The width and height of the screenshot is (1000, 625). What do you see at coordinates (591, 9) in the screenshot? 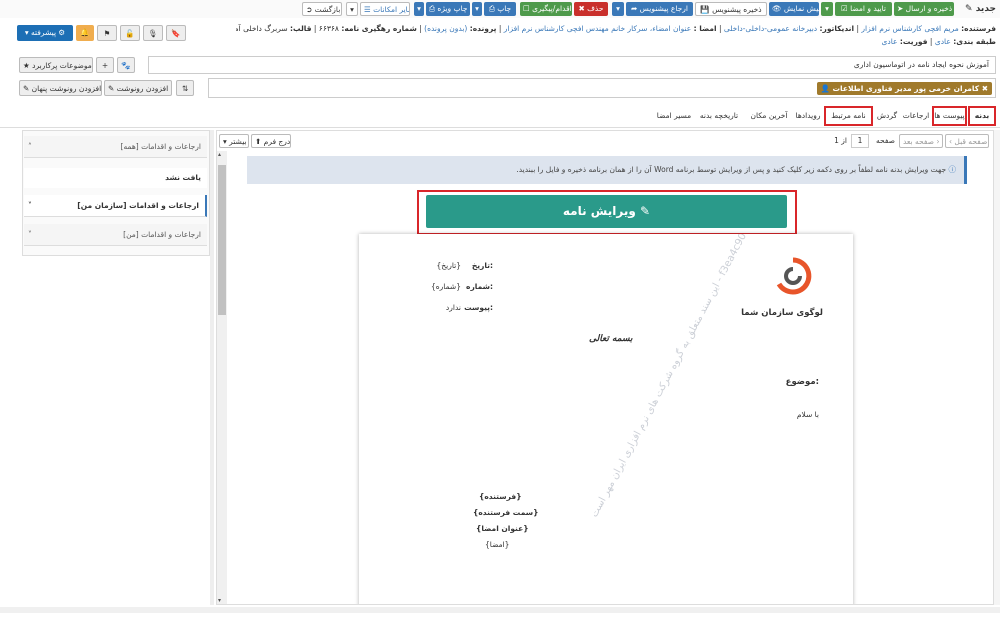
I see `delete-button: ✖ حذف` at bounding box center [591, 9].